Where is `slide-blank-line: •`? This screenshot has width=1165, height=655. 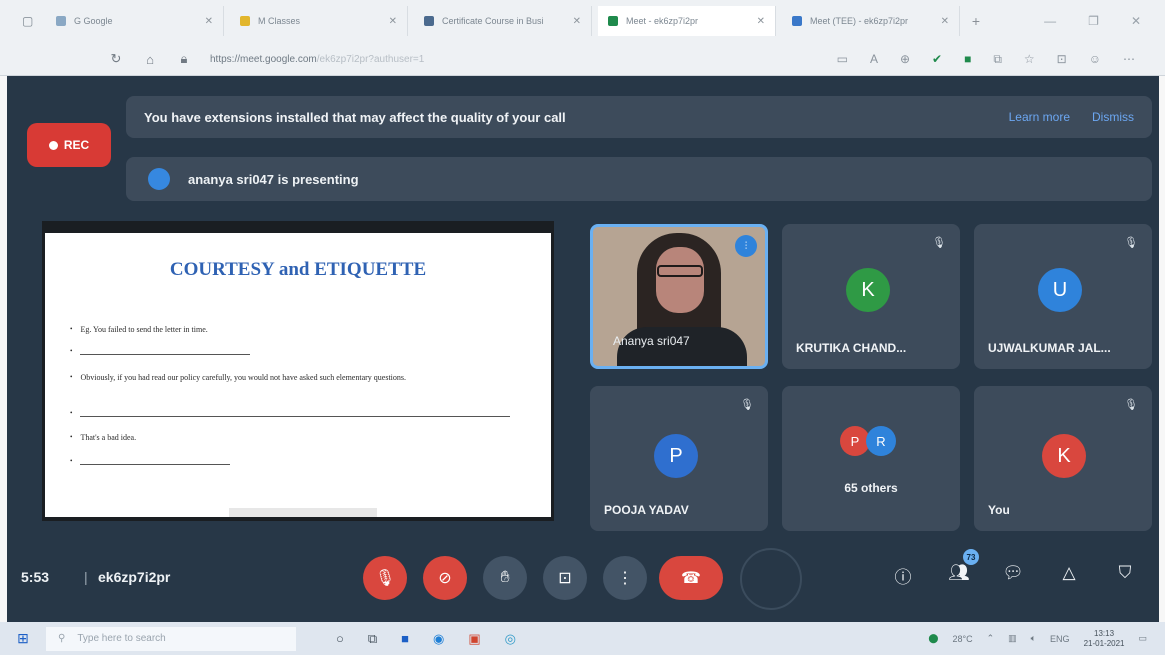
slide-blank-line: • is located at coordinates (290, 413).